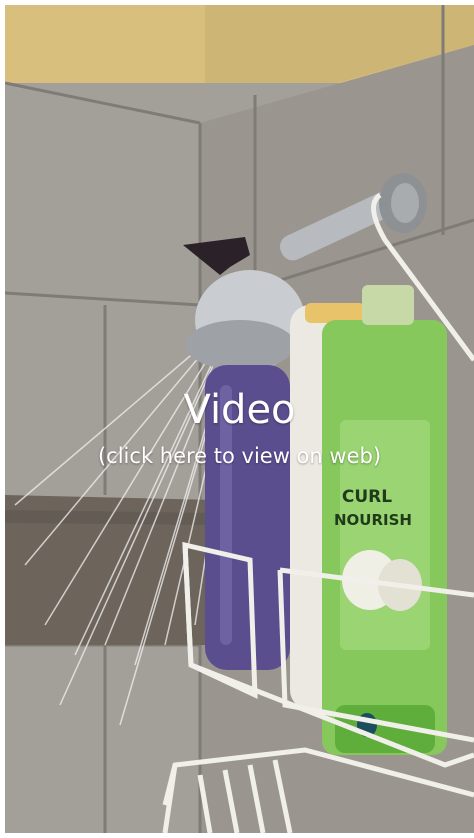 This screenshot has height=838, width=474. I want to click on green-bottle-cap, so click(388, 305).